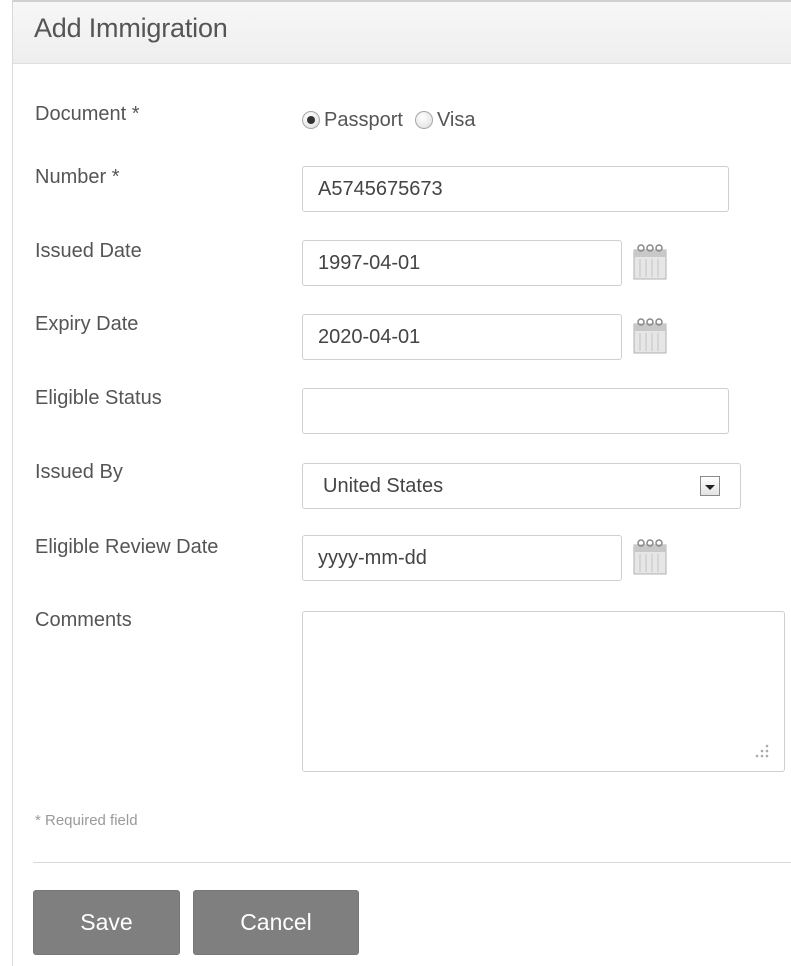  I want to click on comments-textarea, so click(543, 691).